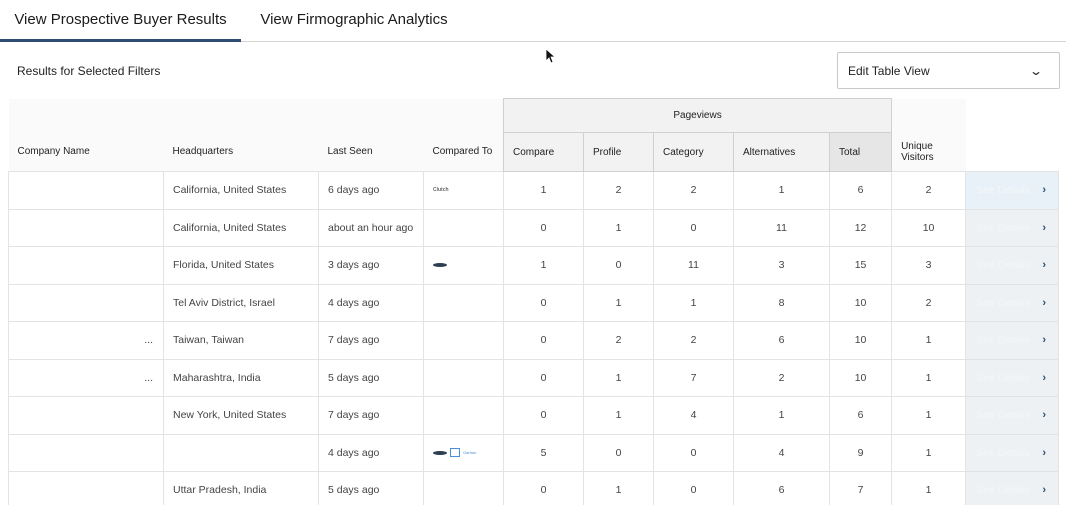 The height and width of the screenshot is (505, 1066). What do you see at coordinates (860, 227) in the screenshot?
I see `total-cell: 12` at bounding box center [860, 227].